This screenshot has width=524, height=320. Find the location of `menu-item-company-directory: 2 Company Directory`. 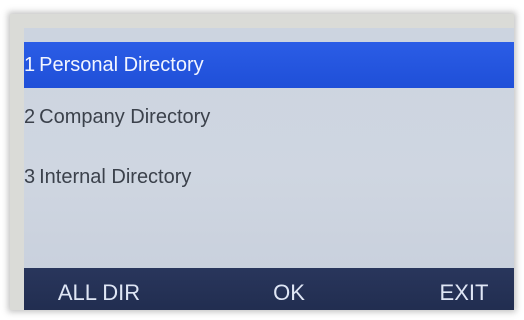

menu-item-company-directory: 2 Company Directory is located at coordinates (269, 117).